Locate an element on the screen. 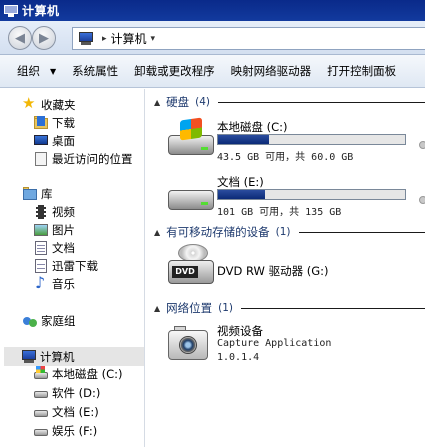 The image size is (425, 447). sidebar-item-video: 视频 is located at coordinates (54, 212).